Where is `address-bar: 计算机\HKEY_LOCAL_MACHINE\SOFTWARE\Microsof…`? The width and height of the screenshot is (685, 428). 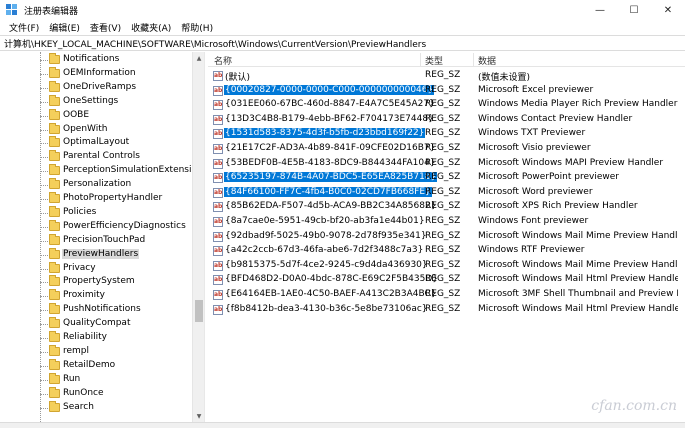 address-bar: 计算机\HKEY_LOCAL_MACHINE\SOFTWARE\Microsof… is located at coordinates (342, 43).